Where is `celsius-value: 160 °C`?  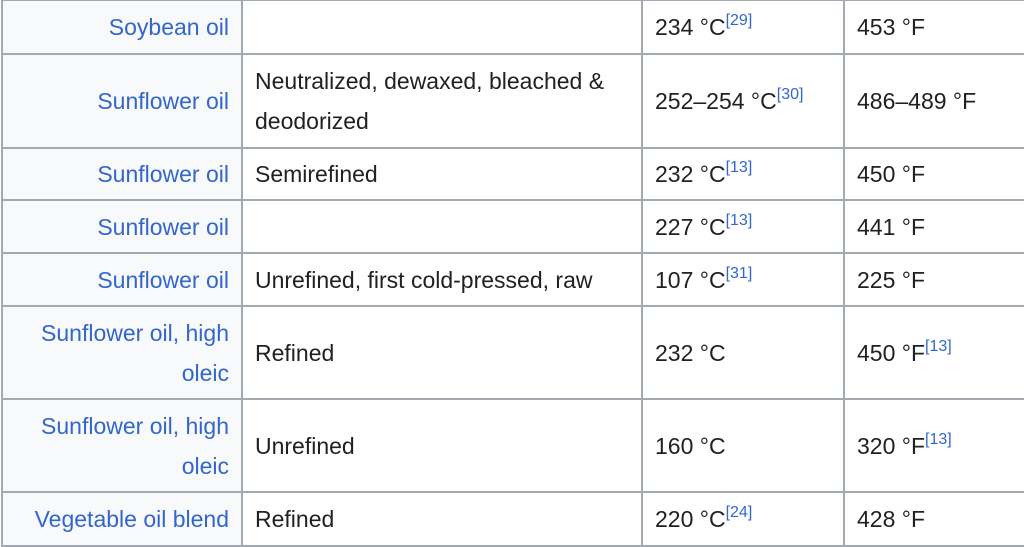 celsius-value: 160 °C is located at coordinates (690, 445).